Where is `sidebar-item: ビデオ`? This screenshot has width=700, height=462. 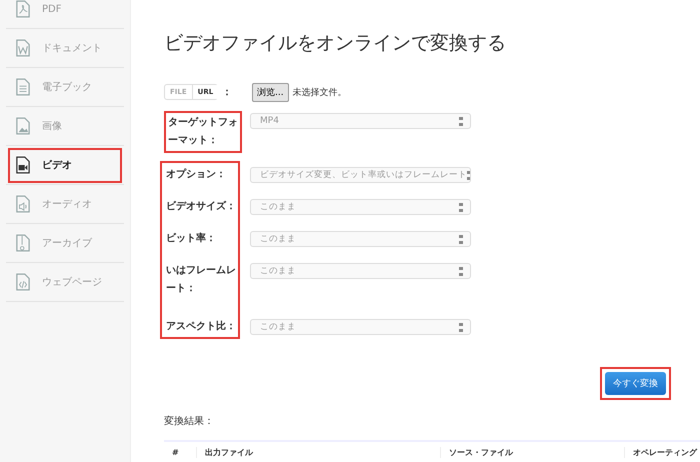 sidebar-item: ビデオ is located at coordinates (65, 165).